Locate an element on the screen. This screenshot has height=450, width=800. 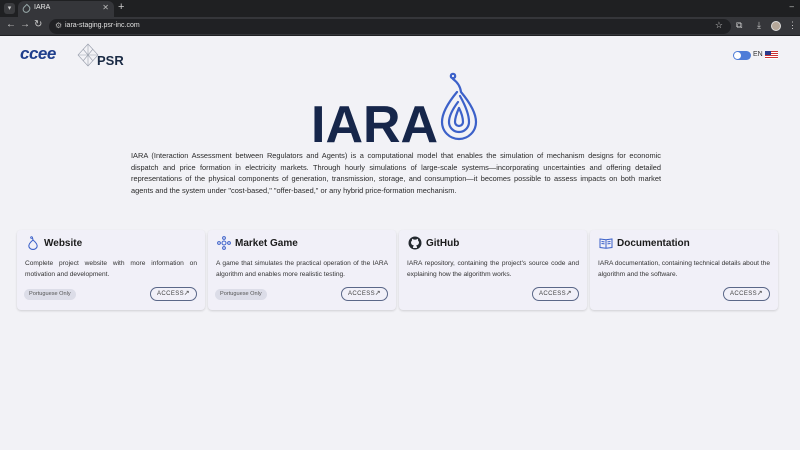
site-info-icon: ⚙ is located at coordinates (58, 25).